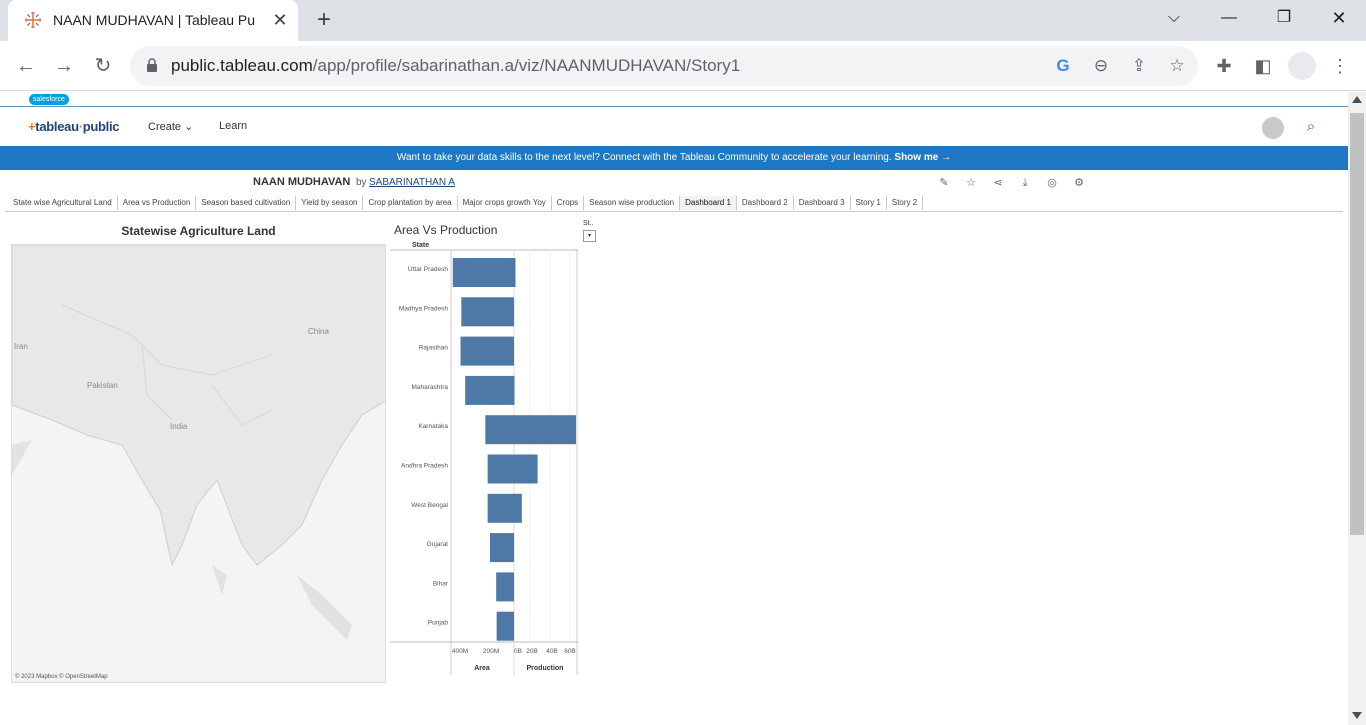 The image size is (1366, 725). I want to click on google-icon: G, so click(1063, 66).